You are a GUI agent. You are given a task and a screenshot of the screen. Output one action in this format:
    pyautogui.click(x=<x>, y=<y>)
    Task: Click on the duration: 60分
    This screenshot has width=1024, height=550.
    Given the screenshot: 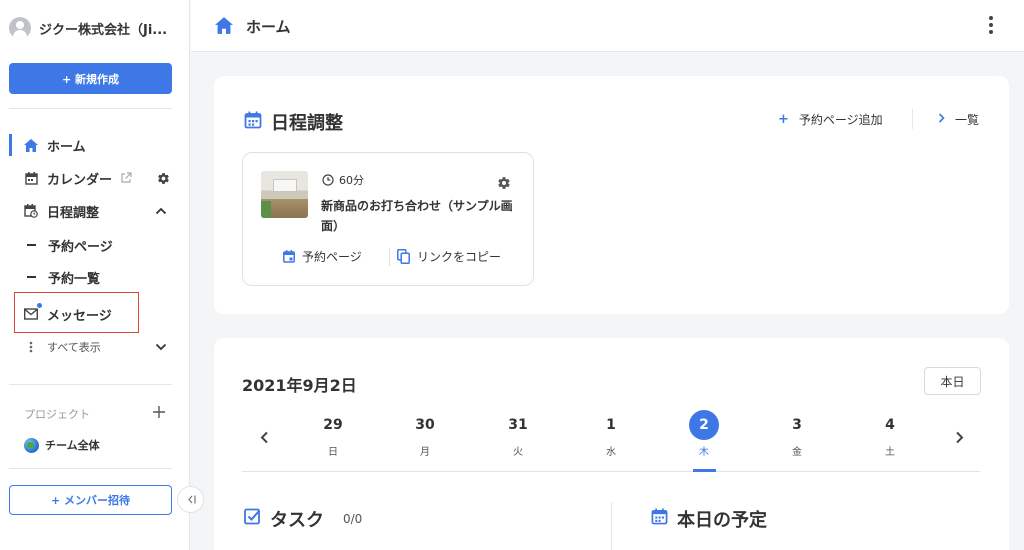 What is the action you would take?
    pyautogui.click(x=343, y=180)
    